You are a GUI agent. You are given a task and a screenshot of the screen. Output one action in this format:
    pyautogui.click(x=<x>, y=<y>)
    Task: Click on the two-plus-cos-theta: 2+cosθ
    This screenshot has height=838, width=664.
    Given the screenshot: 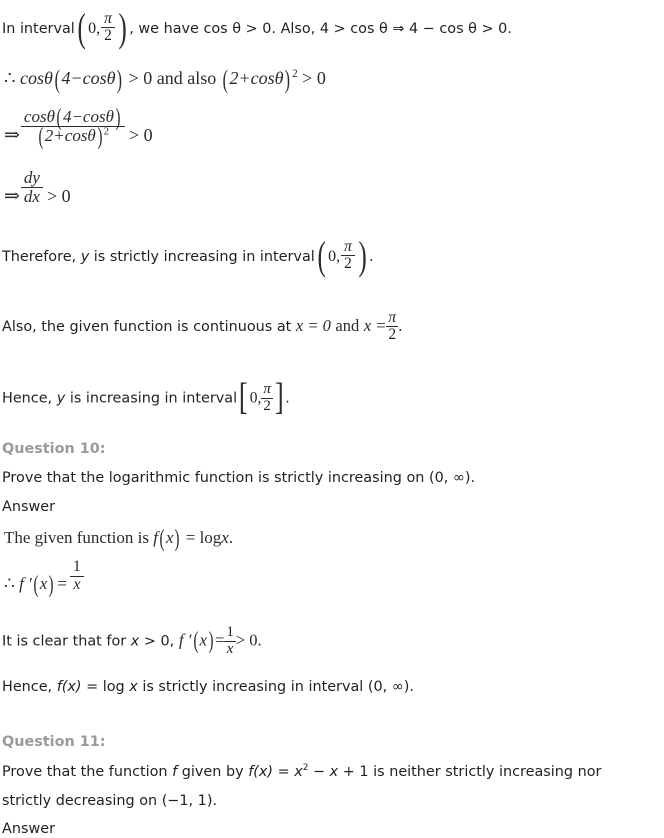 What is the action you would take?
    pyautogui.click(x=256, y=78)
    